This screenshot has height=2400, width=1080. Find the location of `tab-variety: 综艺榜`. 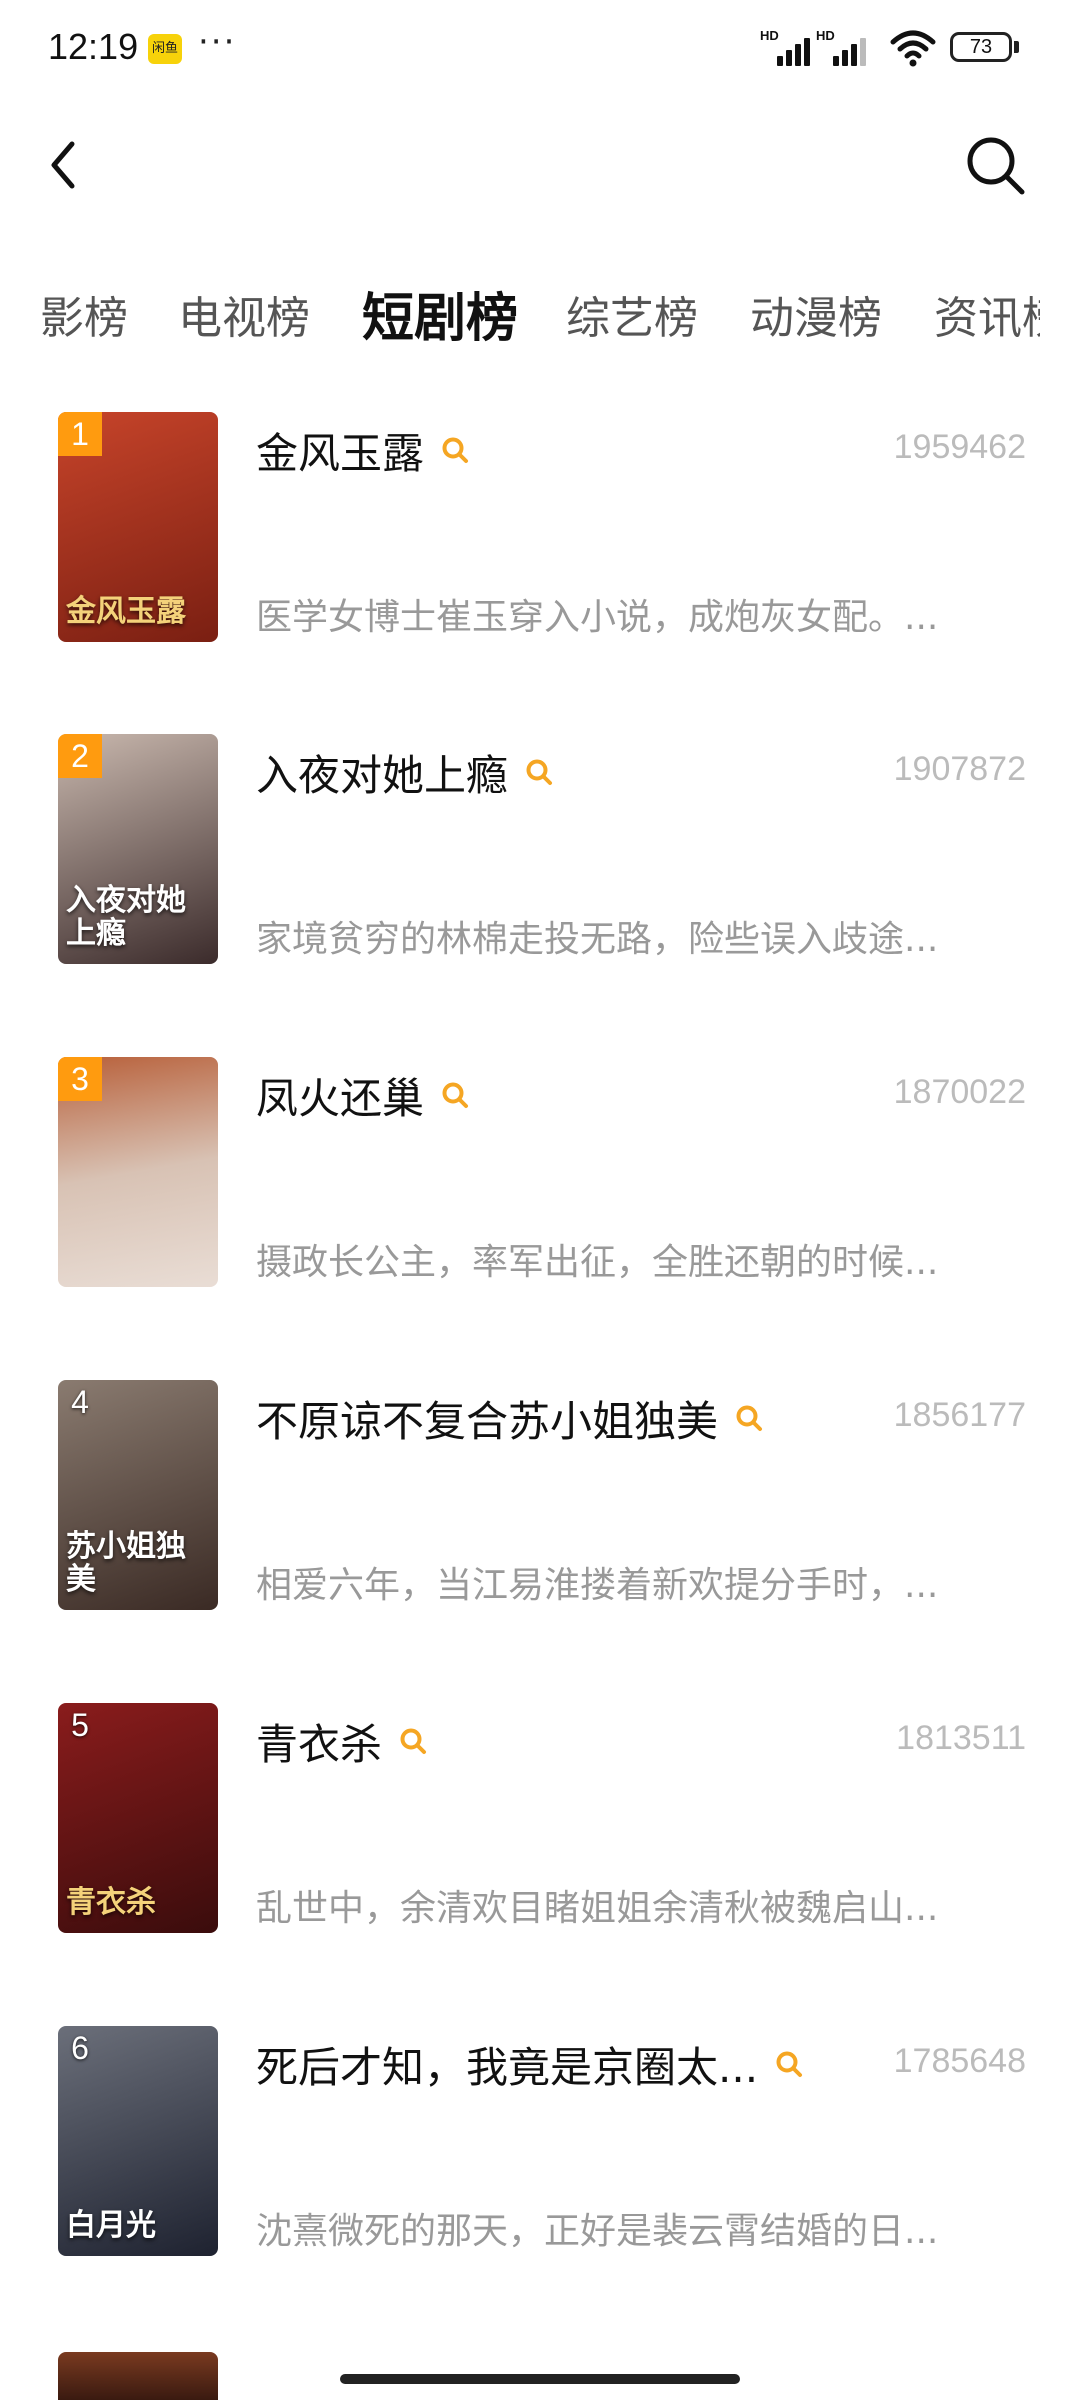

tab-variety: 综艺榜 is located at coordinates (632, 314).